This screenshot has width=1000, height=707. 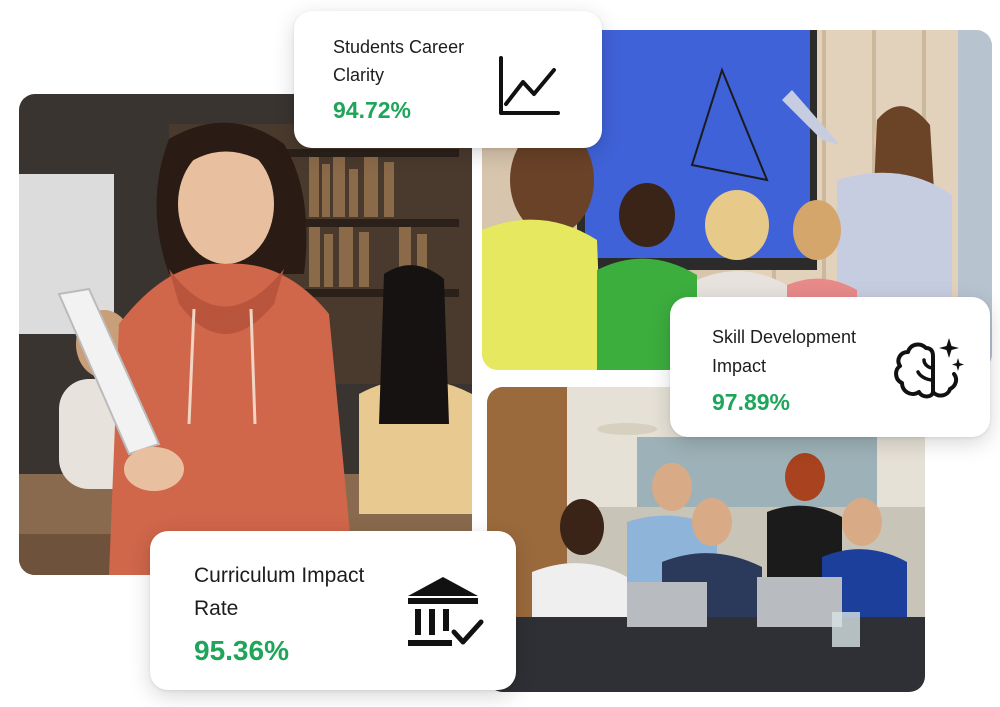 I want to click on curriculum-impact-card: Curriculum Impact Rate 95.36%, so click(x=333, y=610).